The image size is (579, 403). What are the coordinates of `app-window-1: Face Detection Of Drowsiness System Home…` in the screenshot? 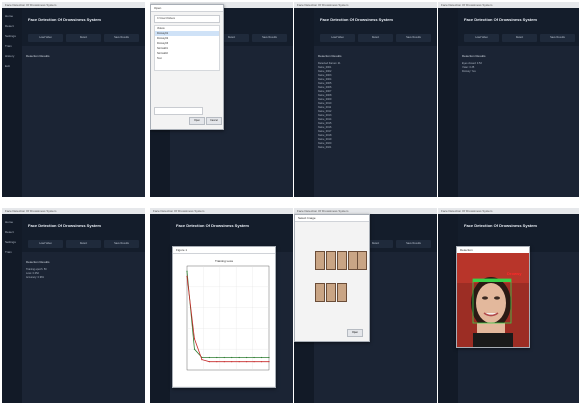 It's located at (73, 99).